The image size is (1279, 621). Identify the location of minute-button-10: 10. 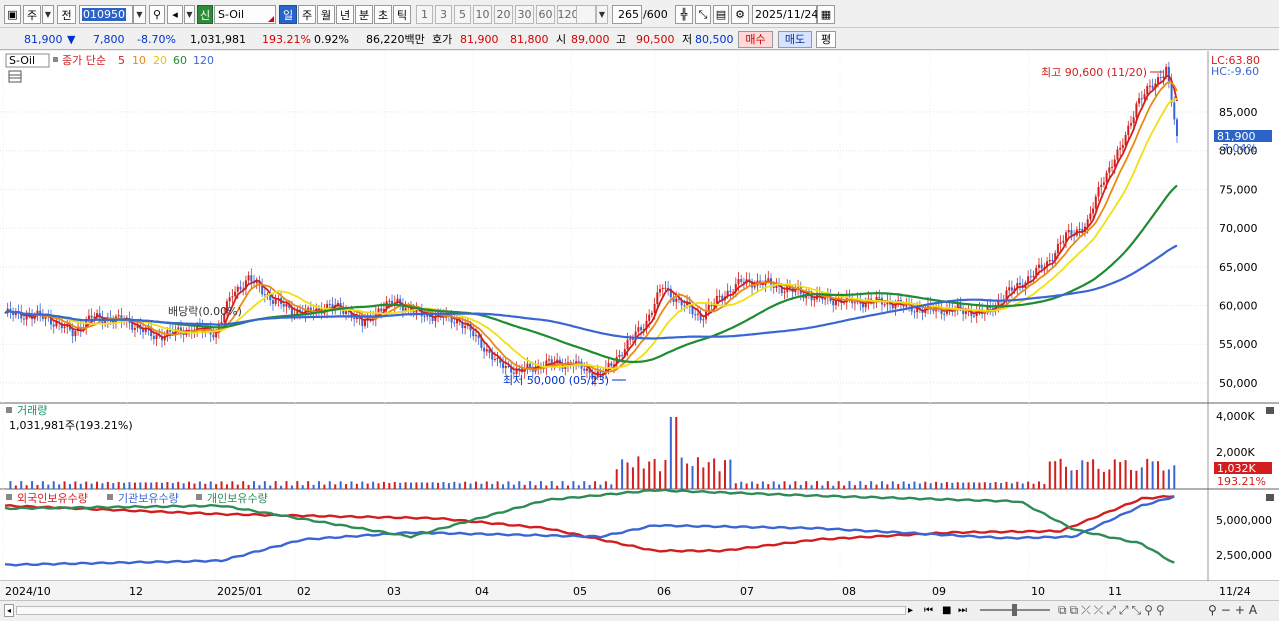
(482, 14).